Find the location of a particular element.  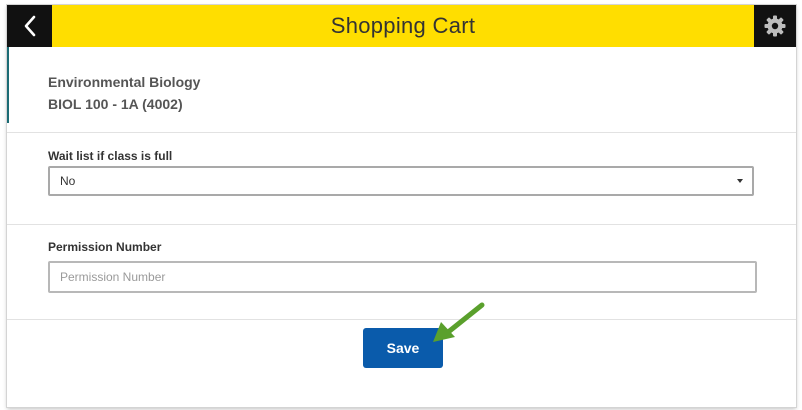

back-button is located at coordinates (29, 26).